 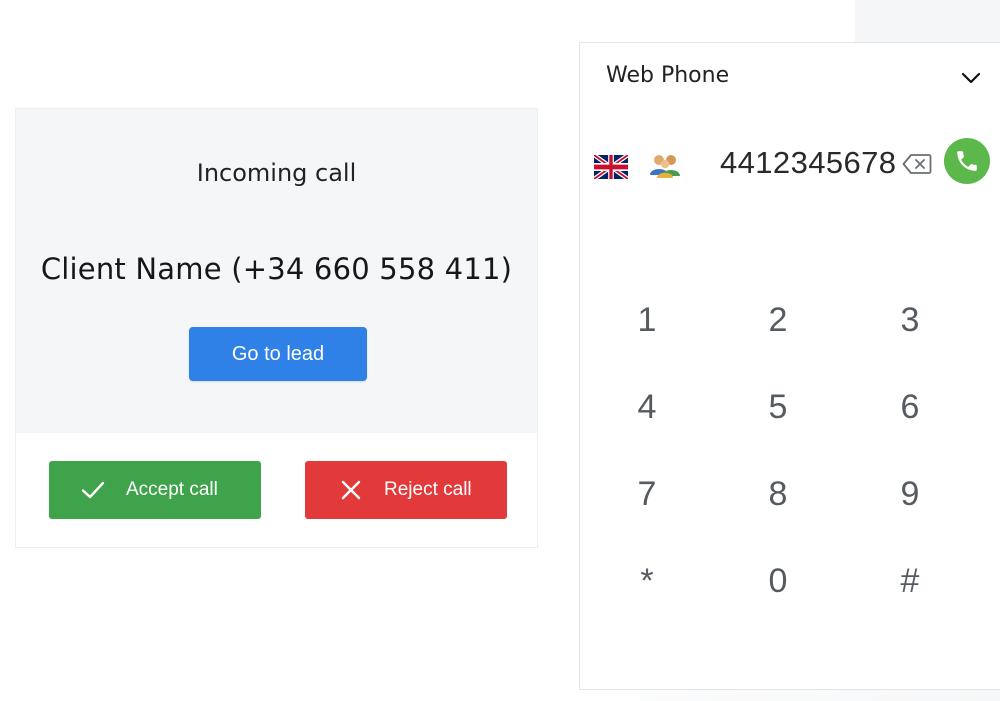 What do you see at coordinates (647, 320) in the screenshot?
I see `keypad-key-1: 1` at bounding box center [647, 320].